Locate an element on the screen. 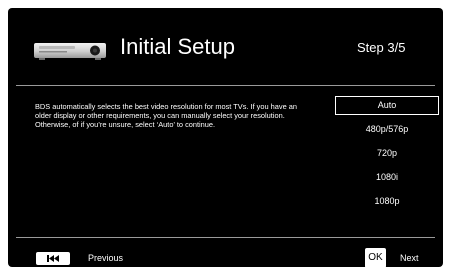  next-label: Next is located at coordinates (409, 258).